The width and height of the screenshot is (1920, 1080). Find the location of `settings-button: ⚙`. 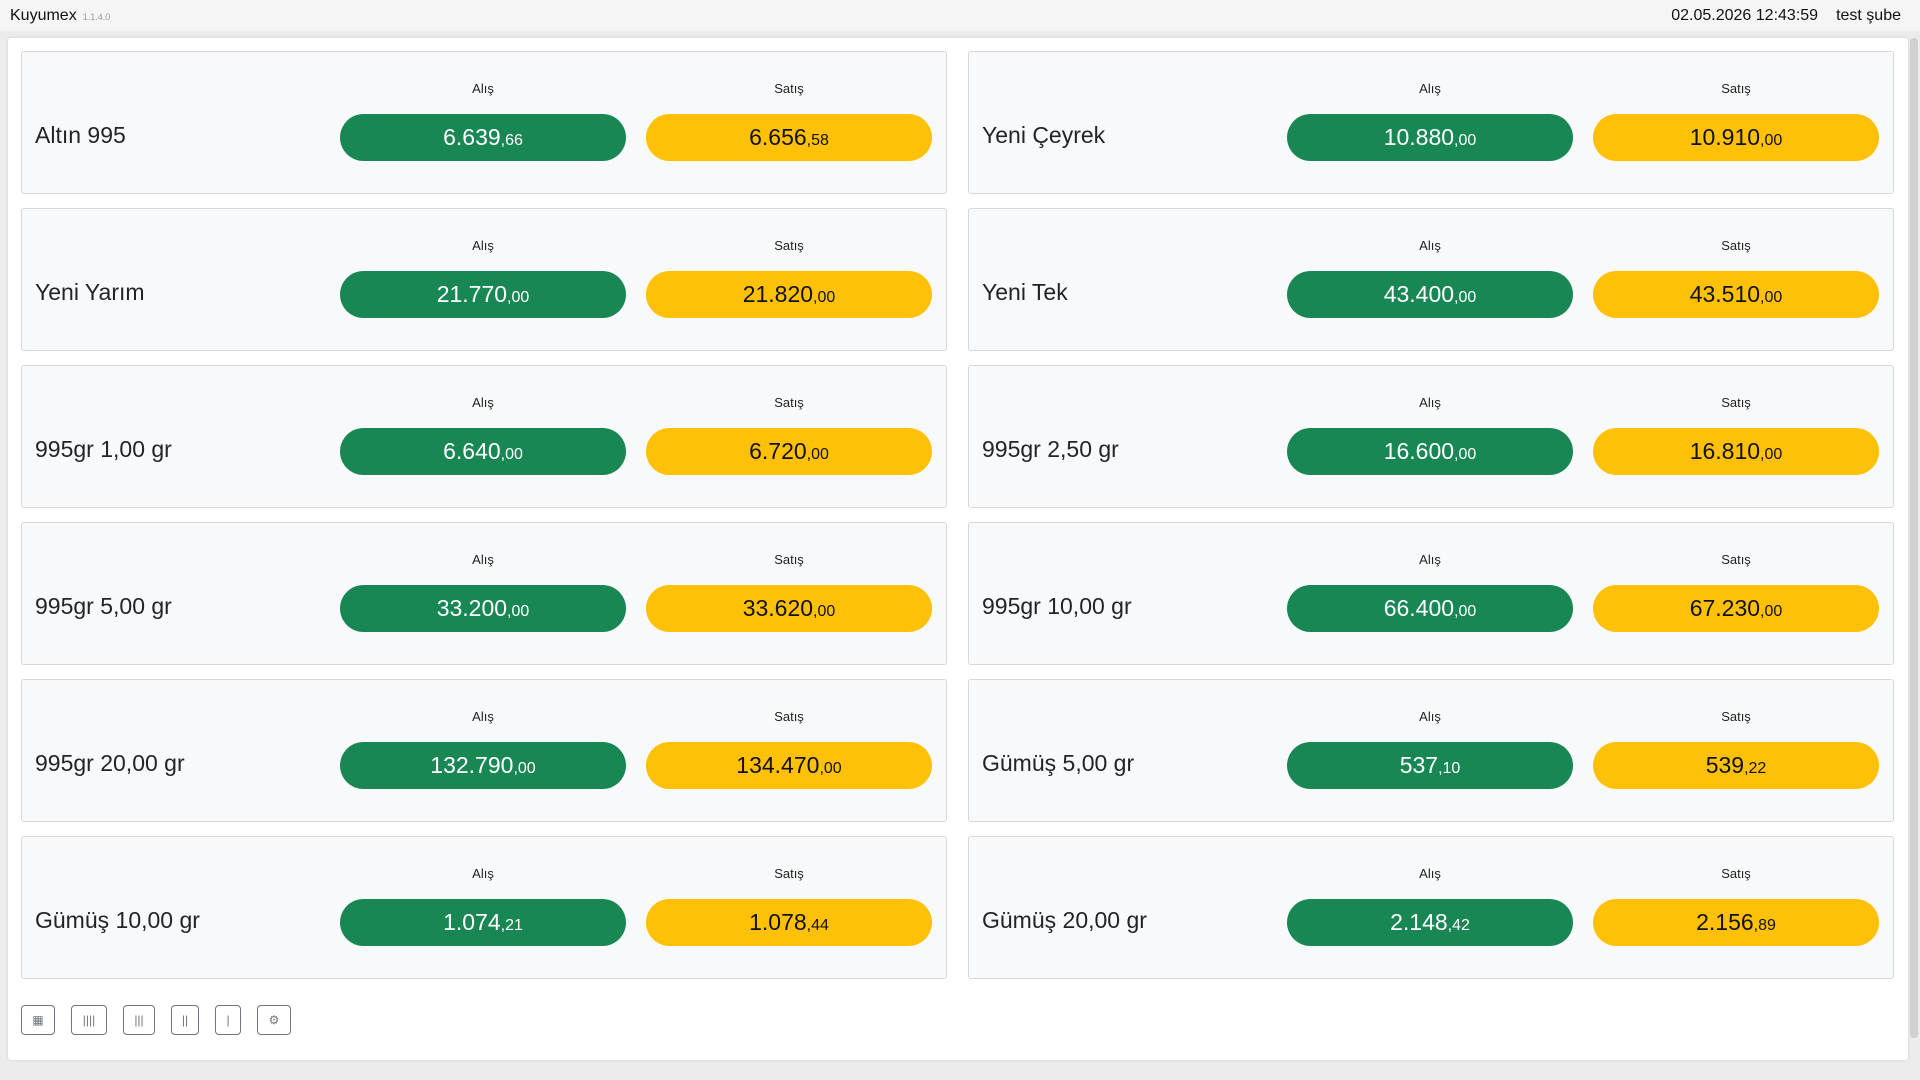

settings-button: ⚙ is located at coordinates (274, 1020).